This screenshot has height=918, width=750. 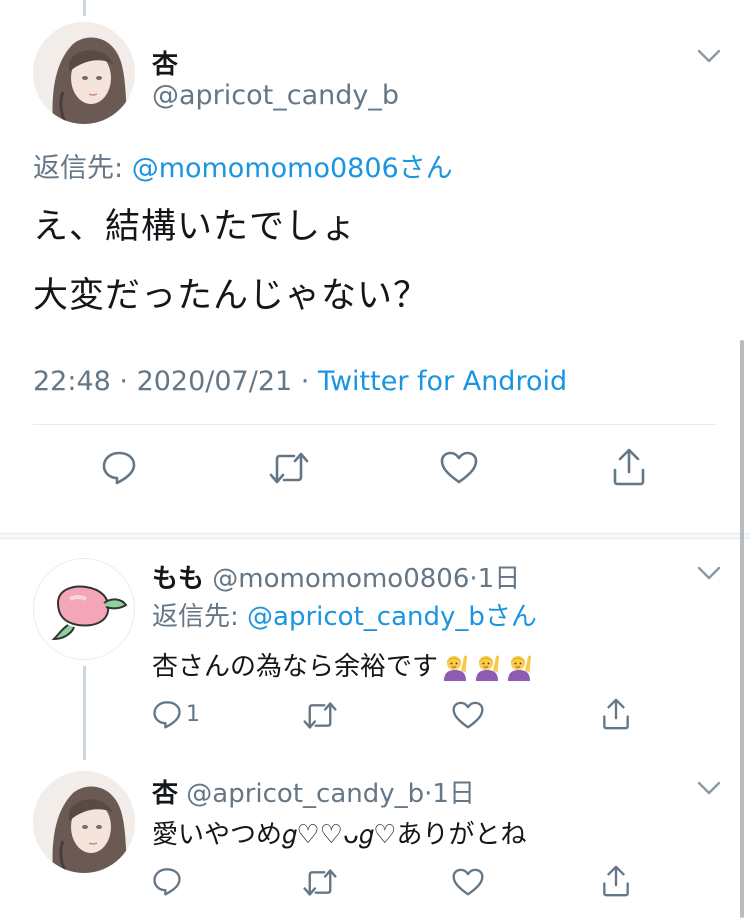 What do you see at coordinates (178, 579) in the screenshot?
I see `display-name: もも` at bounding box center [178, 579].